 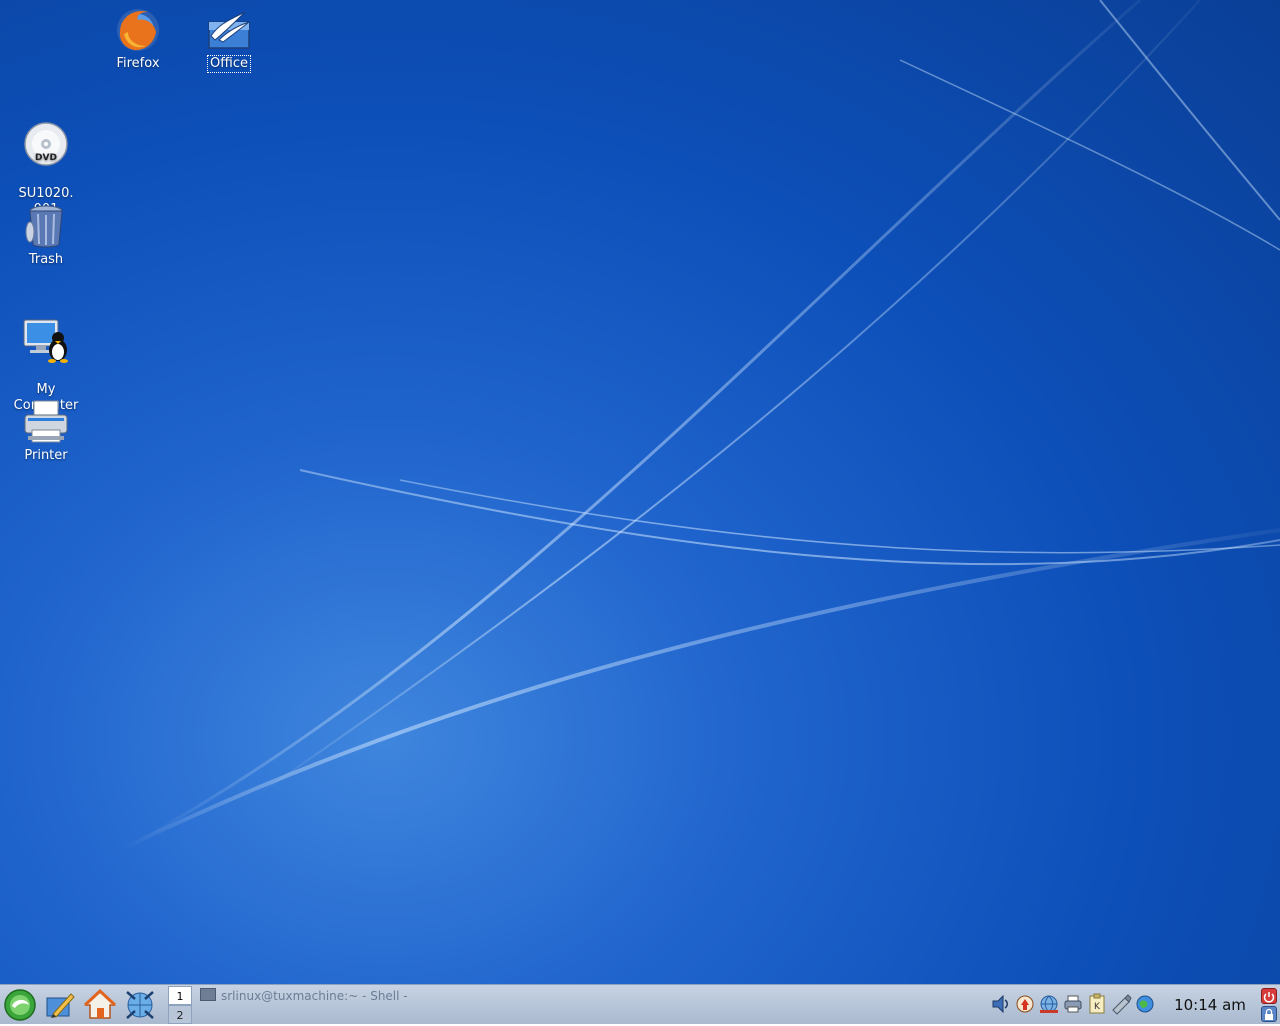 I want to click on logout-button, so click(x=1269, y=996).